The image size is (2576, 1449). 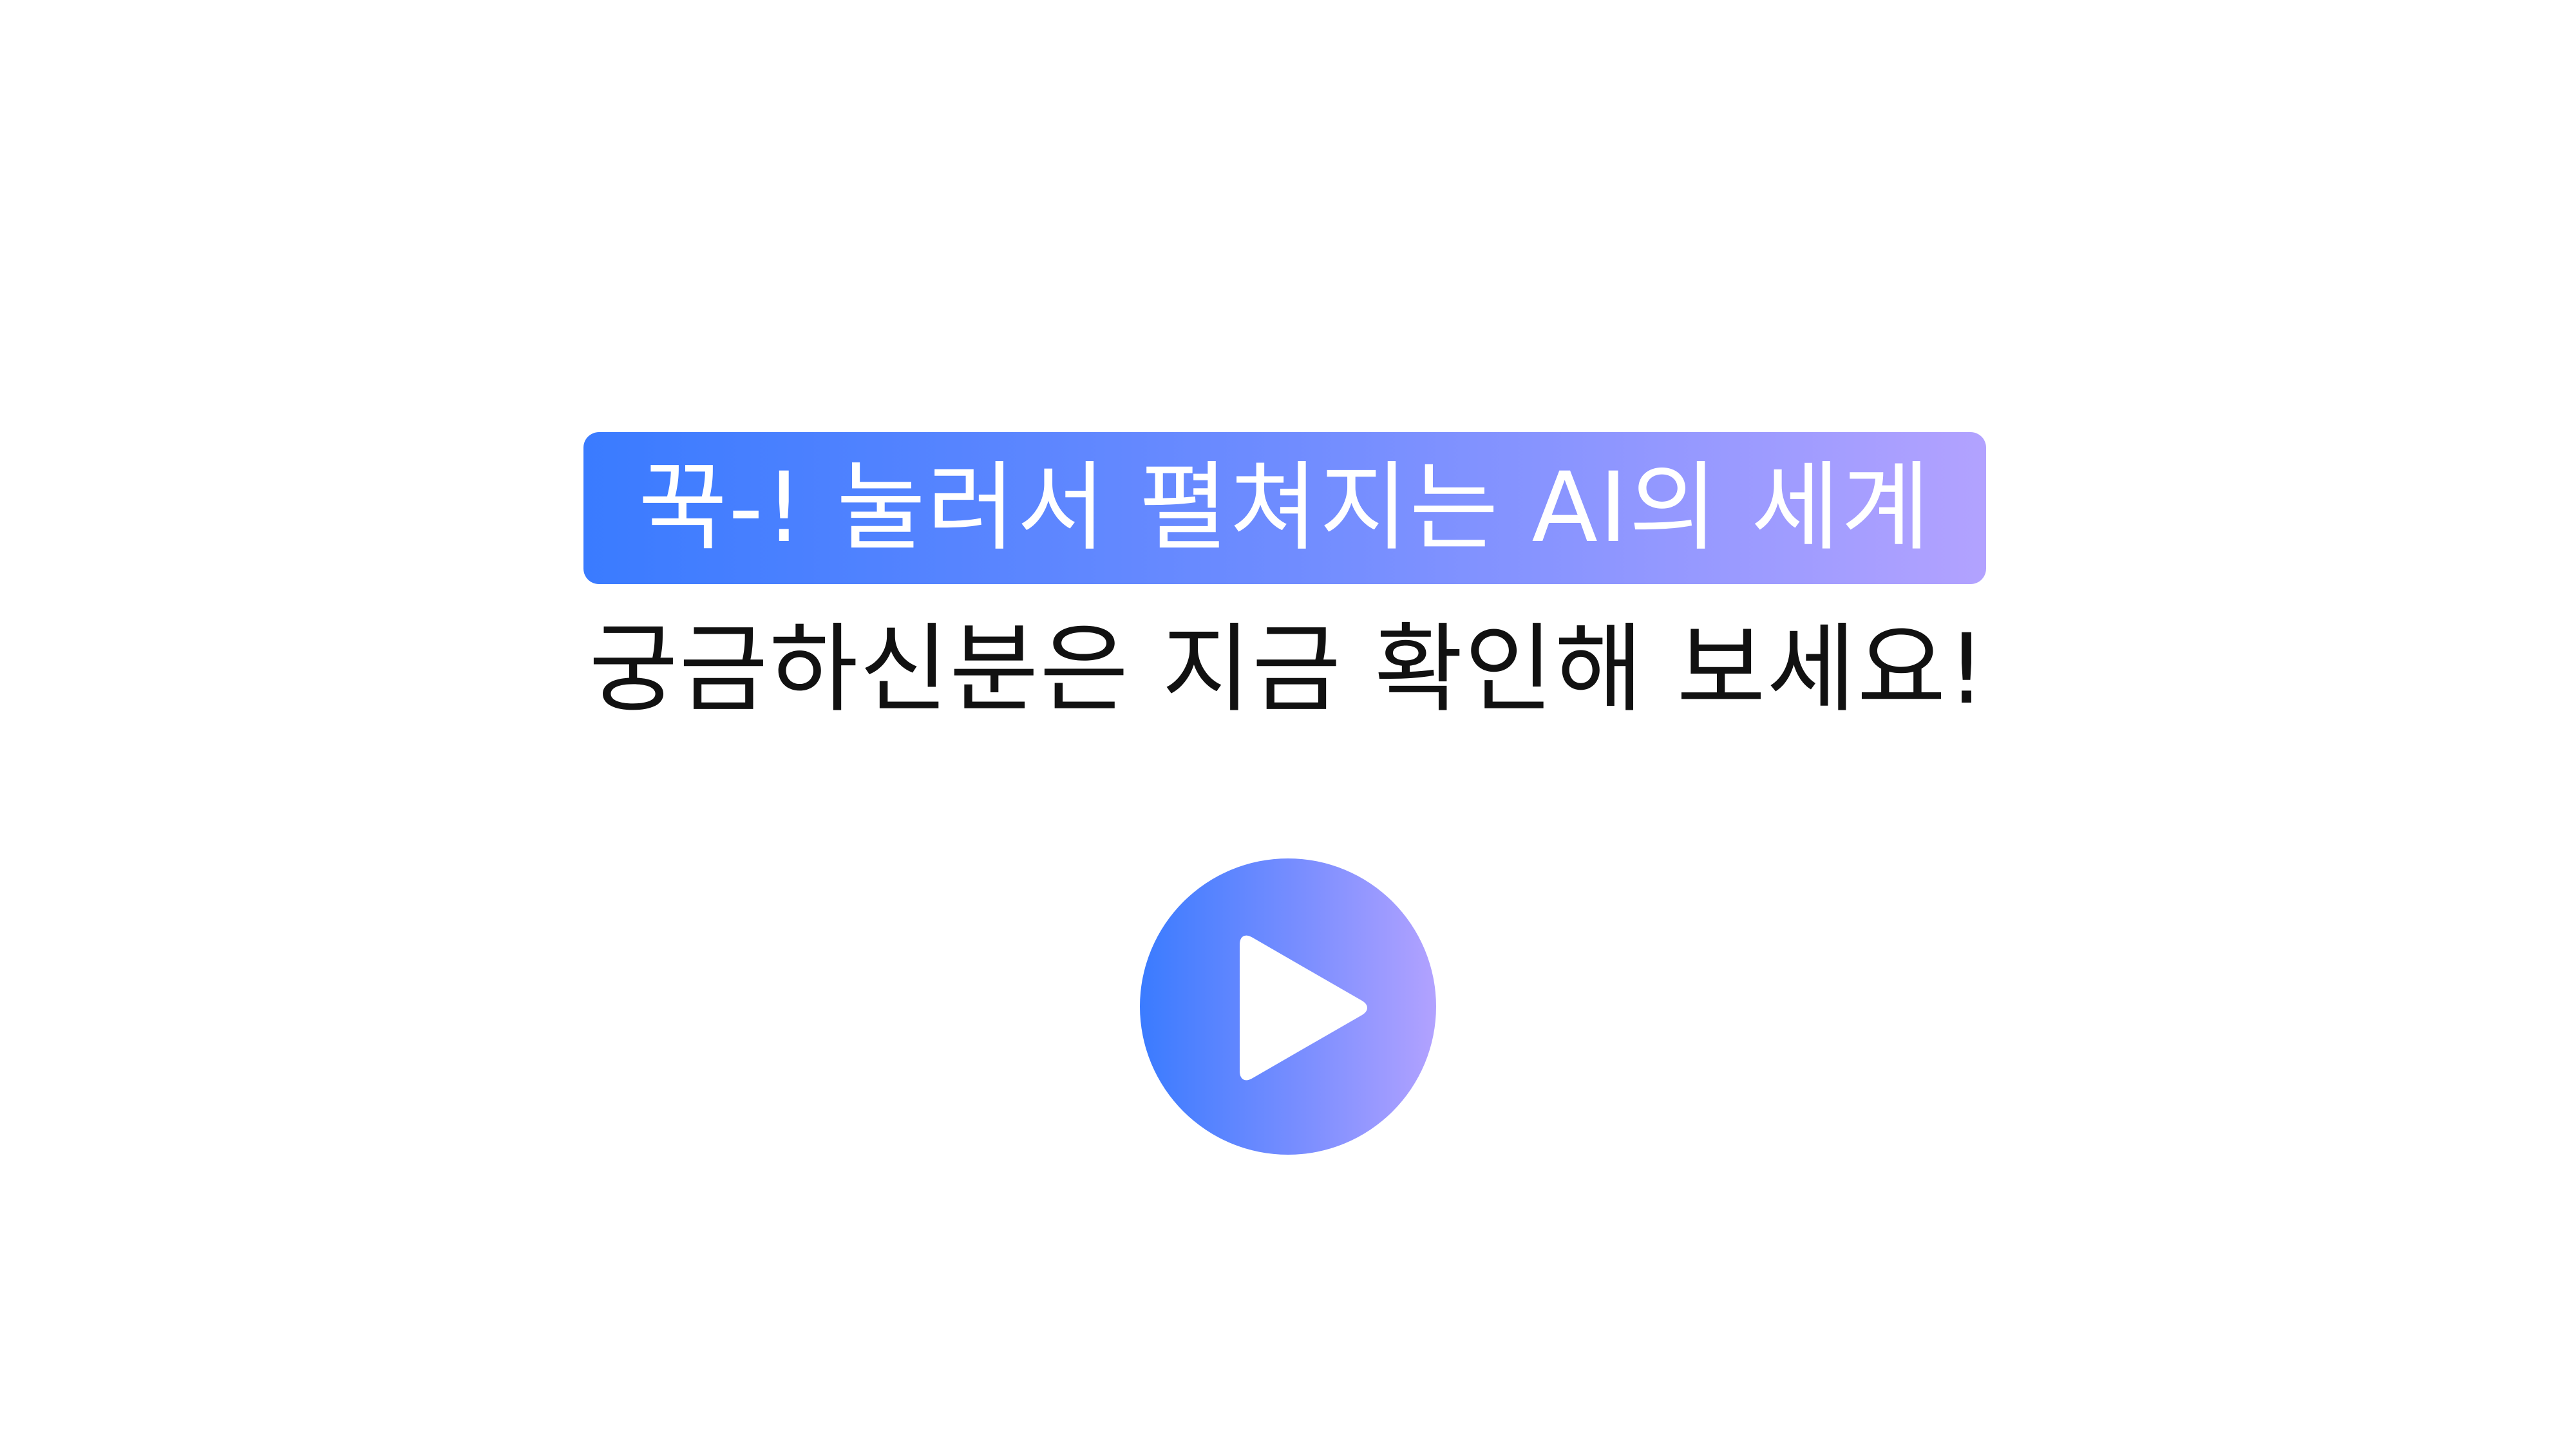 What do you see at coordinates (1288, 670) in the screenshot?
I see `subtitle-text: 궁금하신분은 지금 확인해 보세요!` at bounding box center [1288, 670].